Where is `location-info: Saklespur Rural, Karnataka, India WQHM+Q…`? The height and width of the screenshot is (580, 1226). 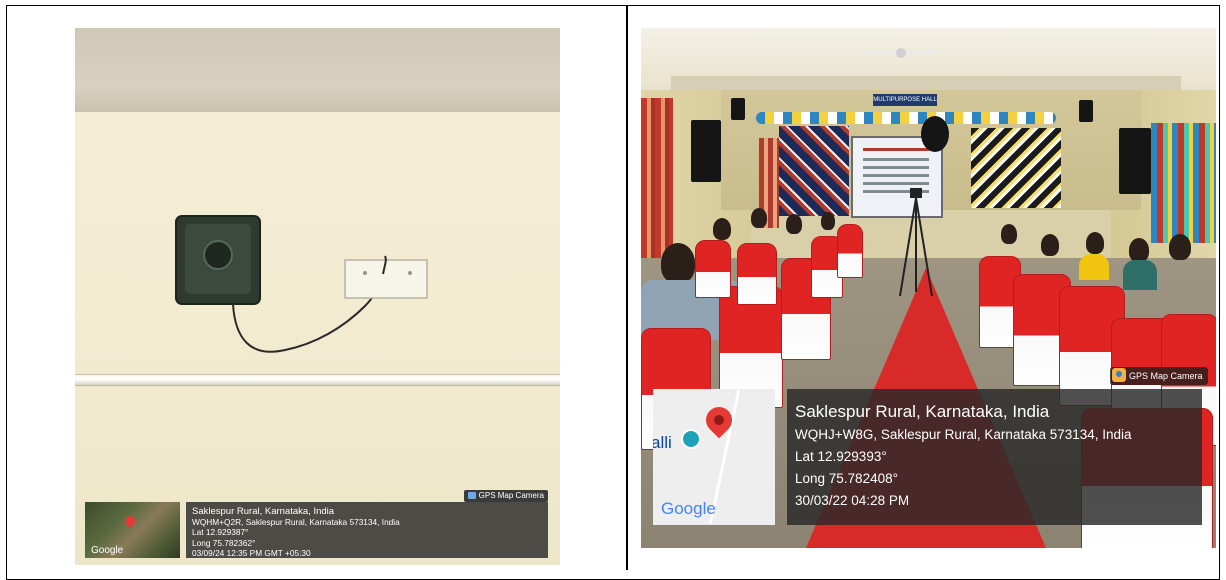
location-info: Saklespur Rural, Karnataka, India WQHM+Q… is located at coordinates (367, 530).